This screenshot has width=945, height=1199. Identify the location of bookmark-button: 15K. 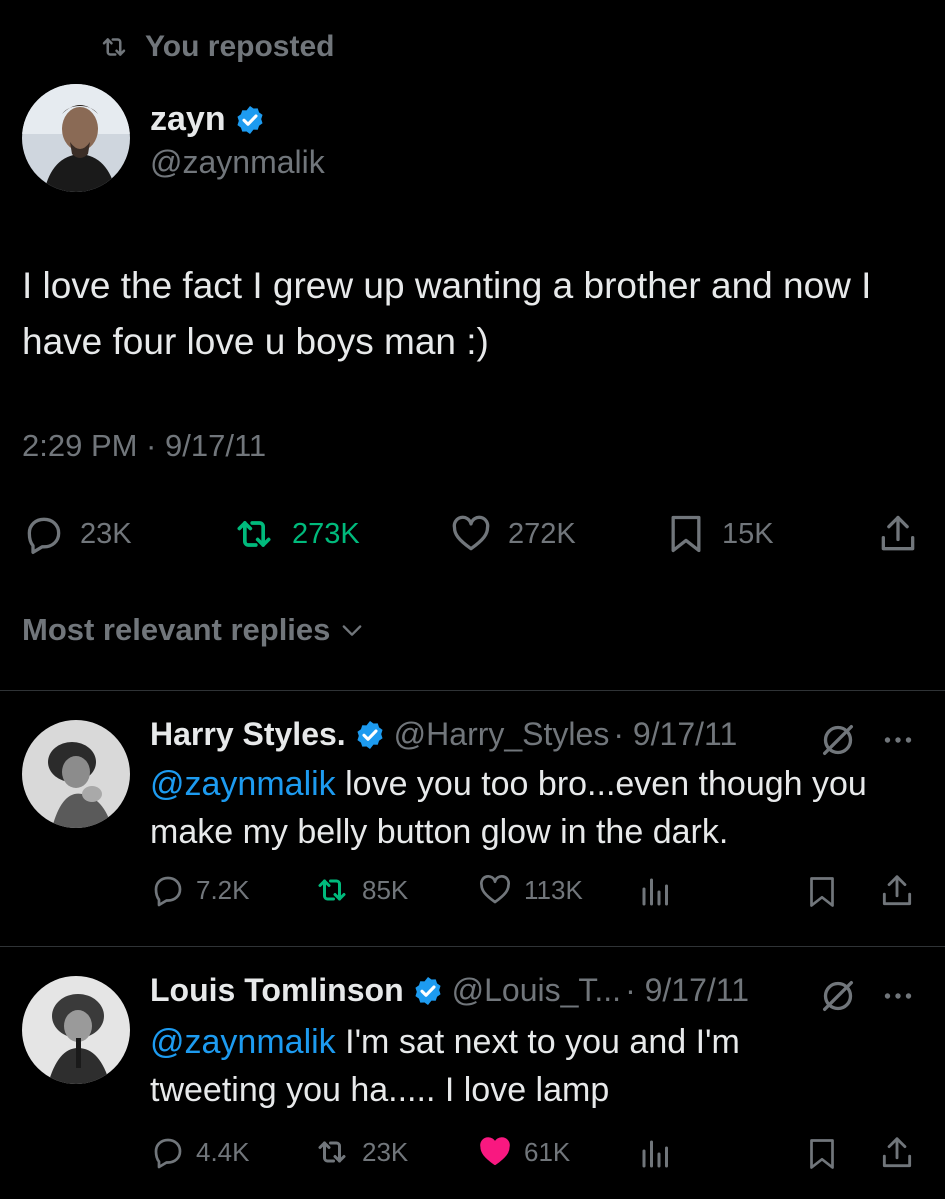
(719, 534).